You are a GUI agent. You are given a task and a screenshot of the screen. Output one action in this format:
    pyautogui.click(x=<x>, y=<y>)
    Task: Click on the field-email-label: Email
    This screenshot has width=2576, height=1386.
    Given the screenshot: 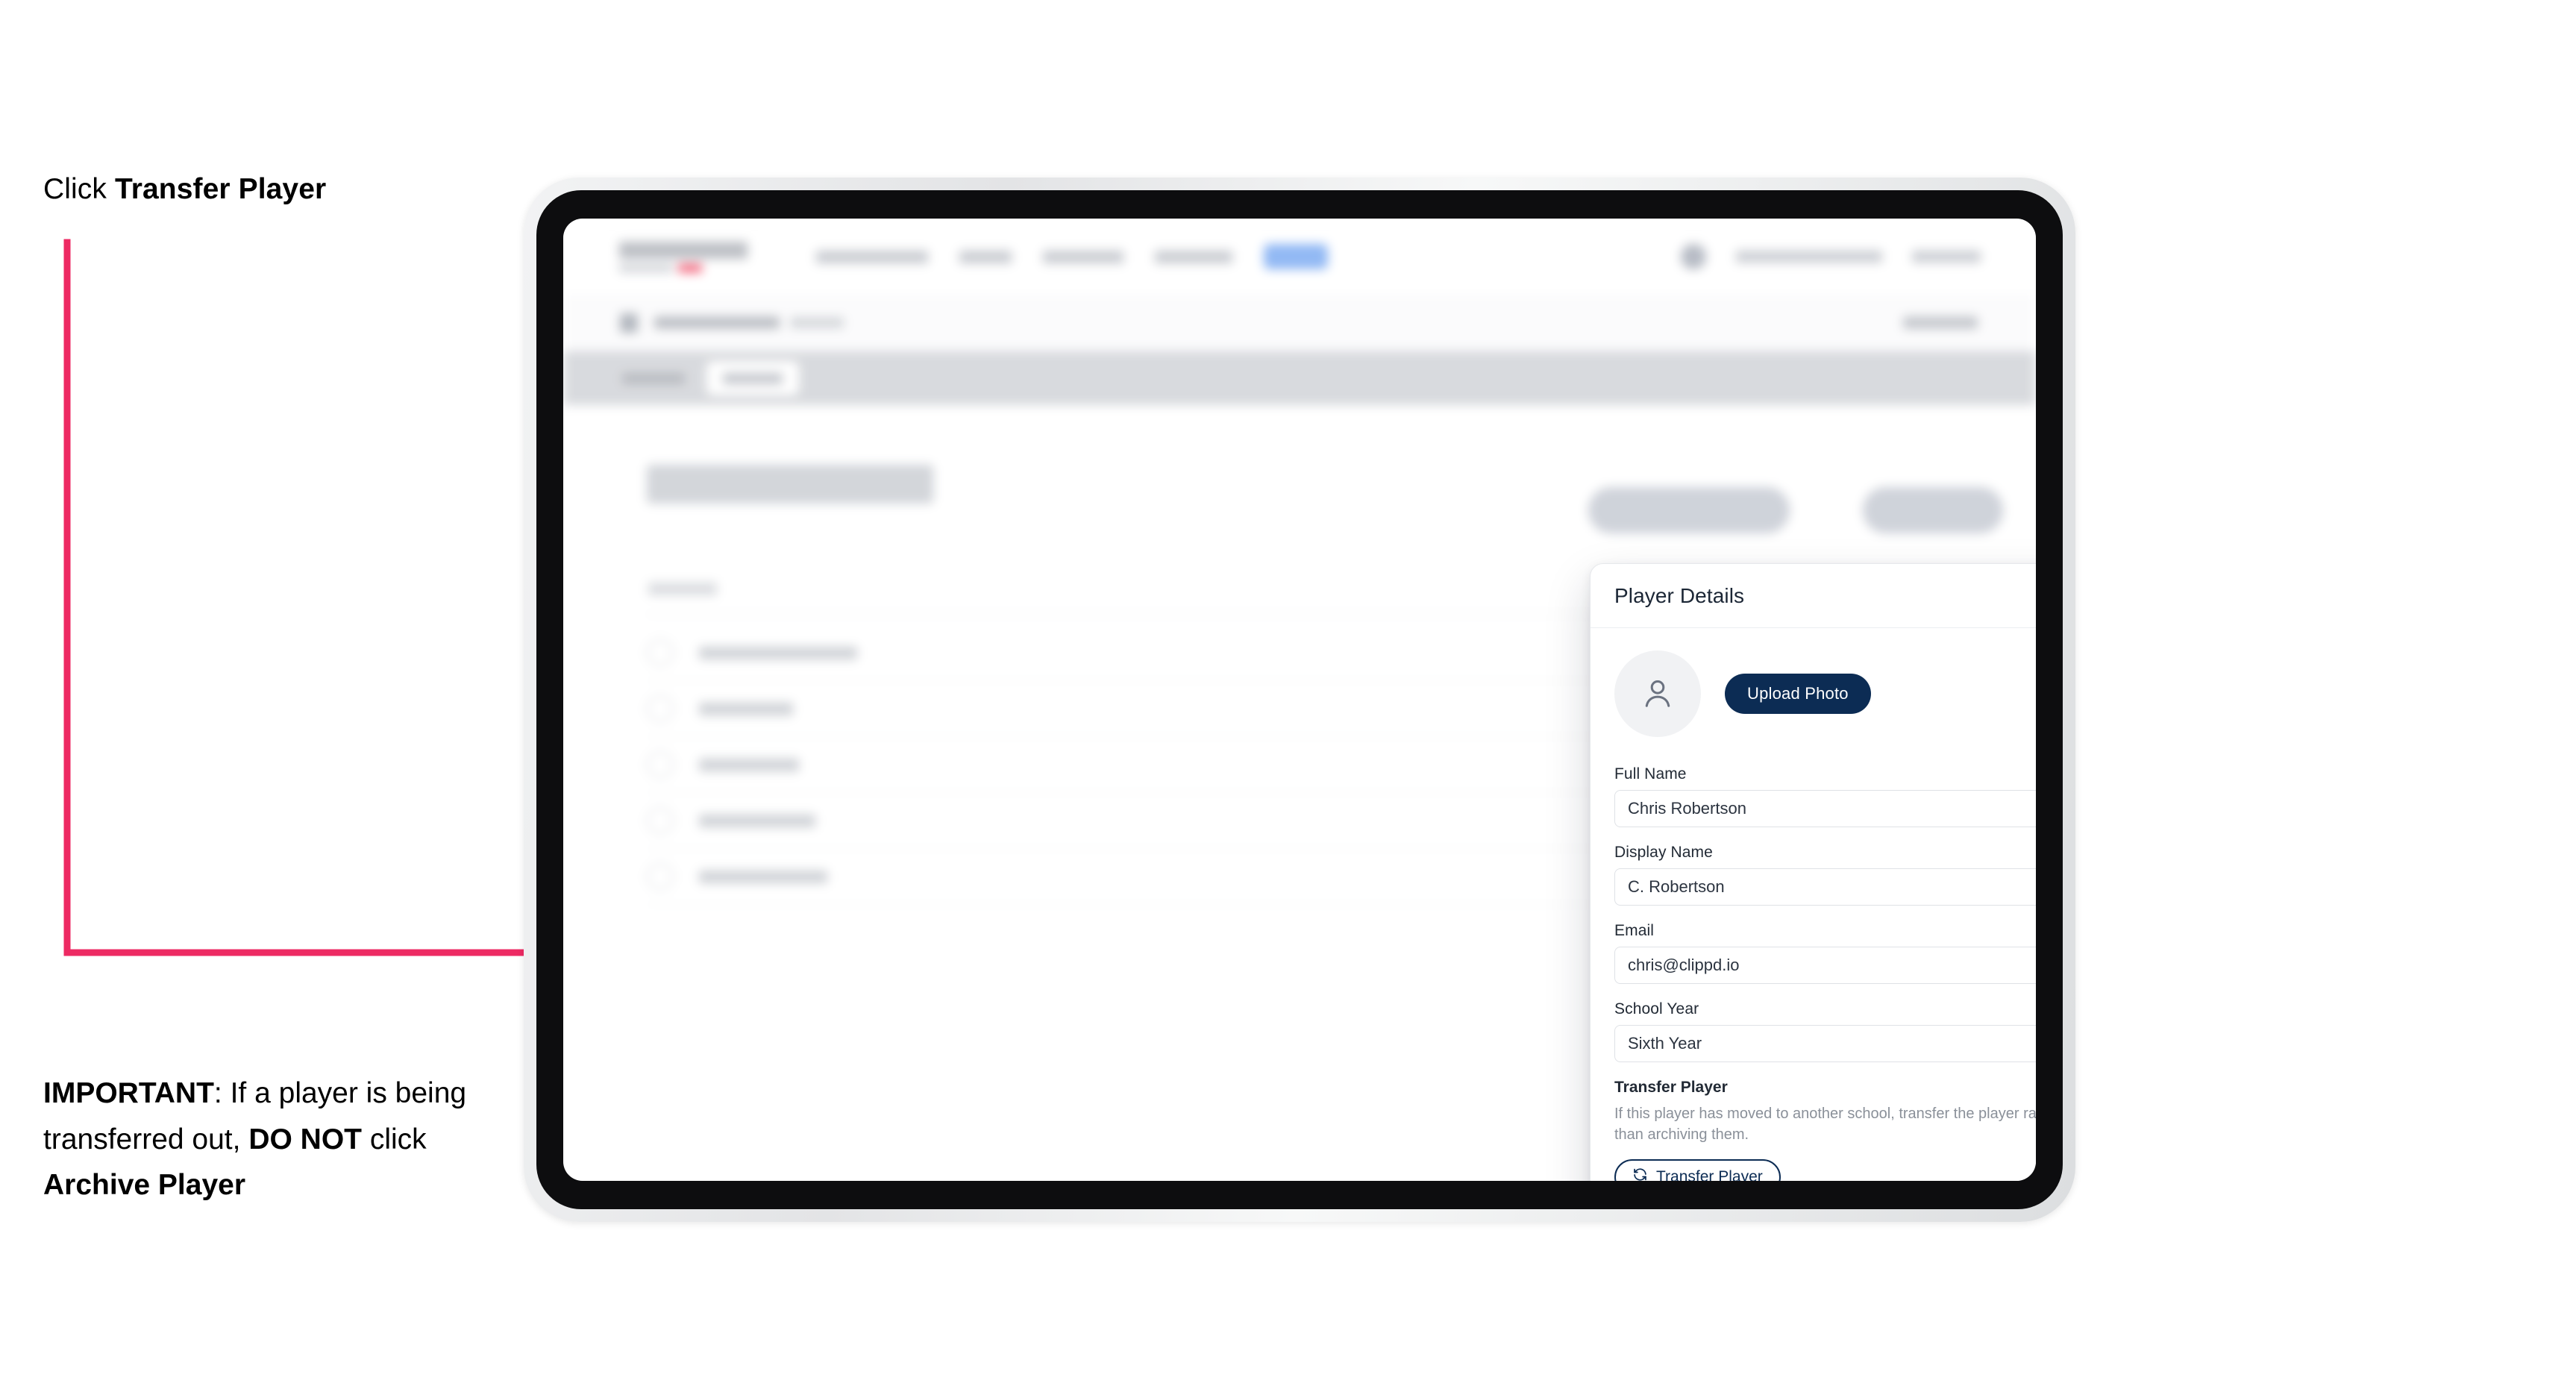 What is the action you would take?
    pyautogui.click(x=1634, y=930)
    